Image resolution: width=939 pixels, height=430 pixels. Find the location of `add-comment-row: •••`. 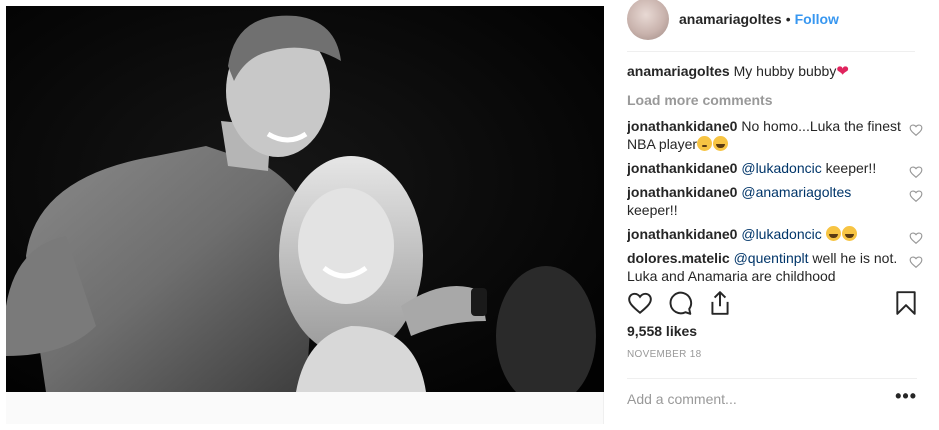

add-comment-row: ••• is located at coordinates (772, 398).